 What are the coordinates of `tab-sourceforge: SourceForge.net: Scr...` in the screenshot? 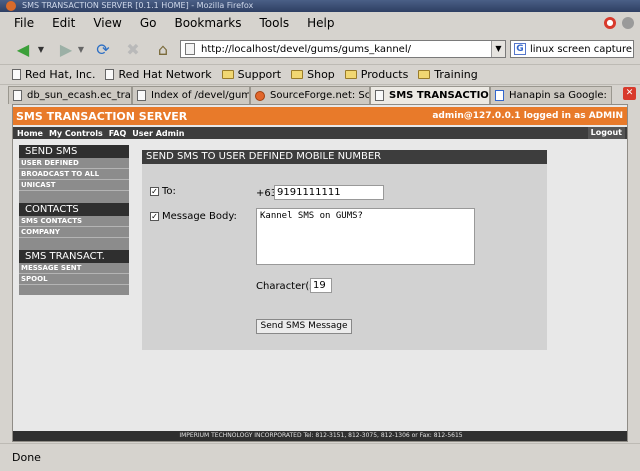 It's located at (310, 95).